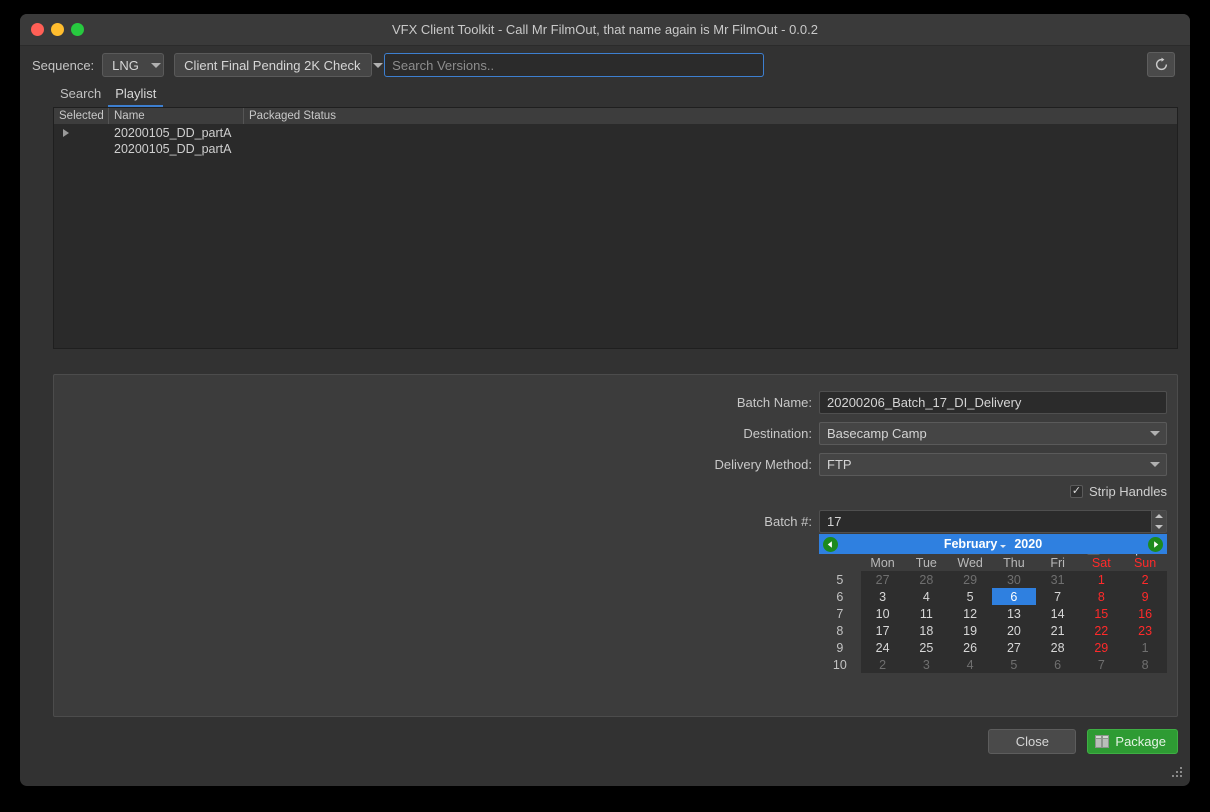  What do you see at coordinates (1101, 630) in the screenshot?
I see `calendar-day: 22` at bounding box center [1101, 630].